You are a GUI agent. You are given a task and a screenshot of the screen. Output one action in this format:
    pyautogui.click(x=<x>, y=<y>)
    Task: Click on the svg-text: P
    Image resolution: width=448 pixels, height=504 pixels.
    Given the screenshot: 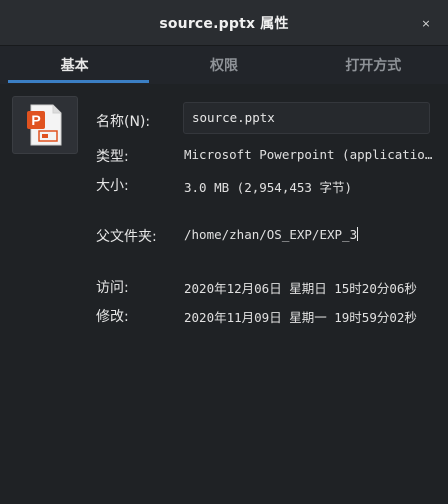 What is the action you would take?
    pyautogui.click(x=35, y=120)
    